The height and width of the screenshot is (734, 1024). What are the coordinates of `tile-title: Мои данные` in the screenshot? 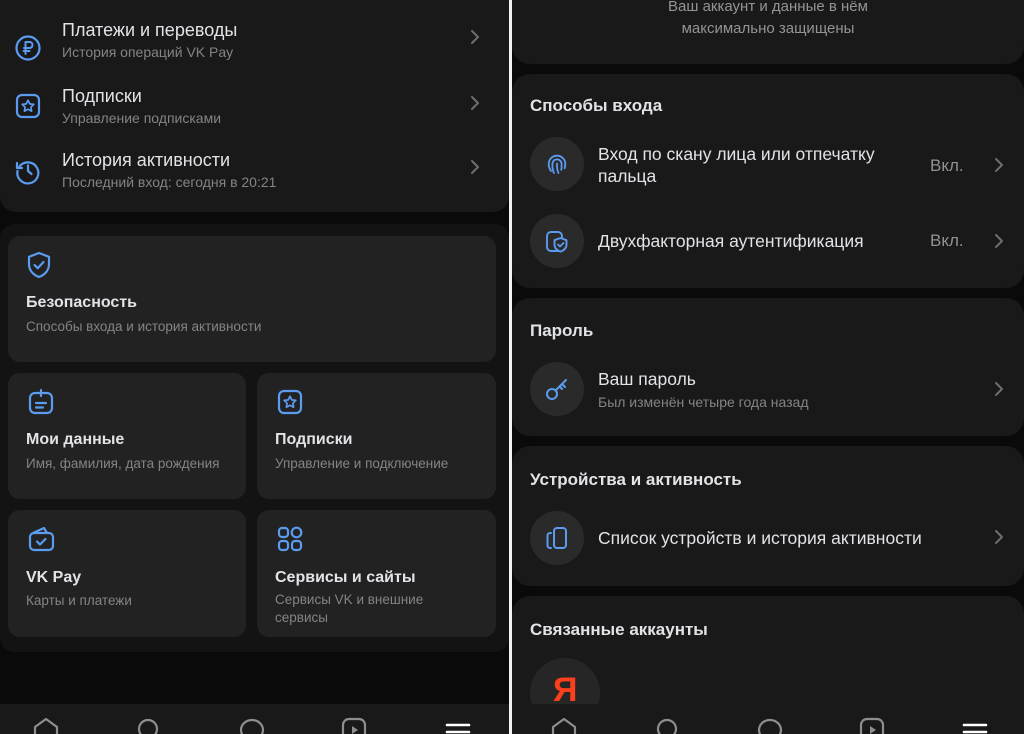 It's located at (75, 439).